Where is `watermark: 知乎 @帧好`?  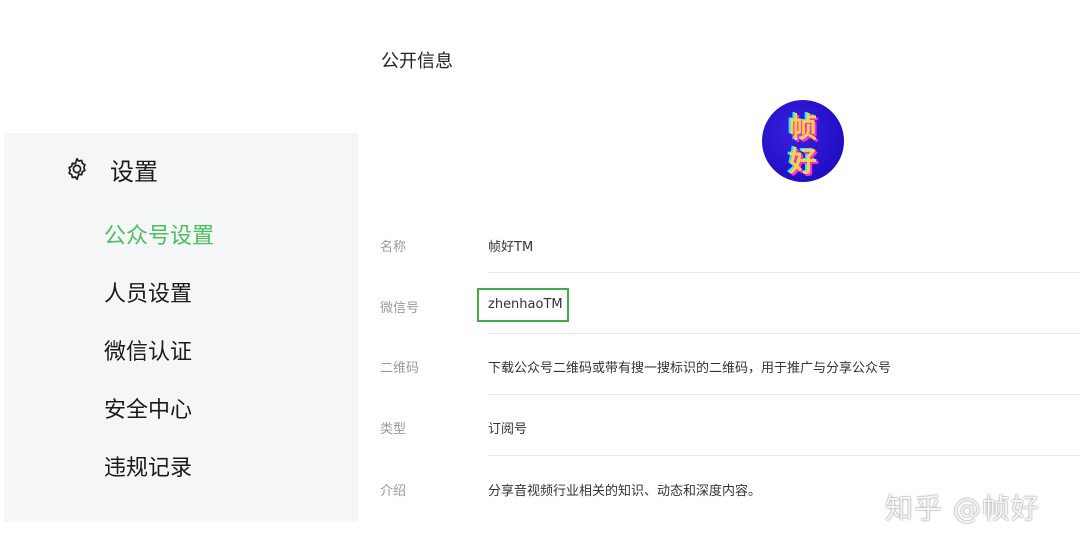 watermark: 知乎 @帧好 is located at coordinates (962, 508).